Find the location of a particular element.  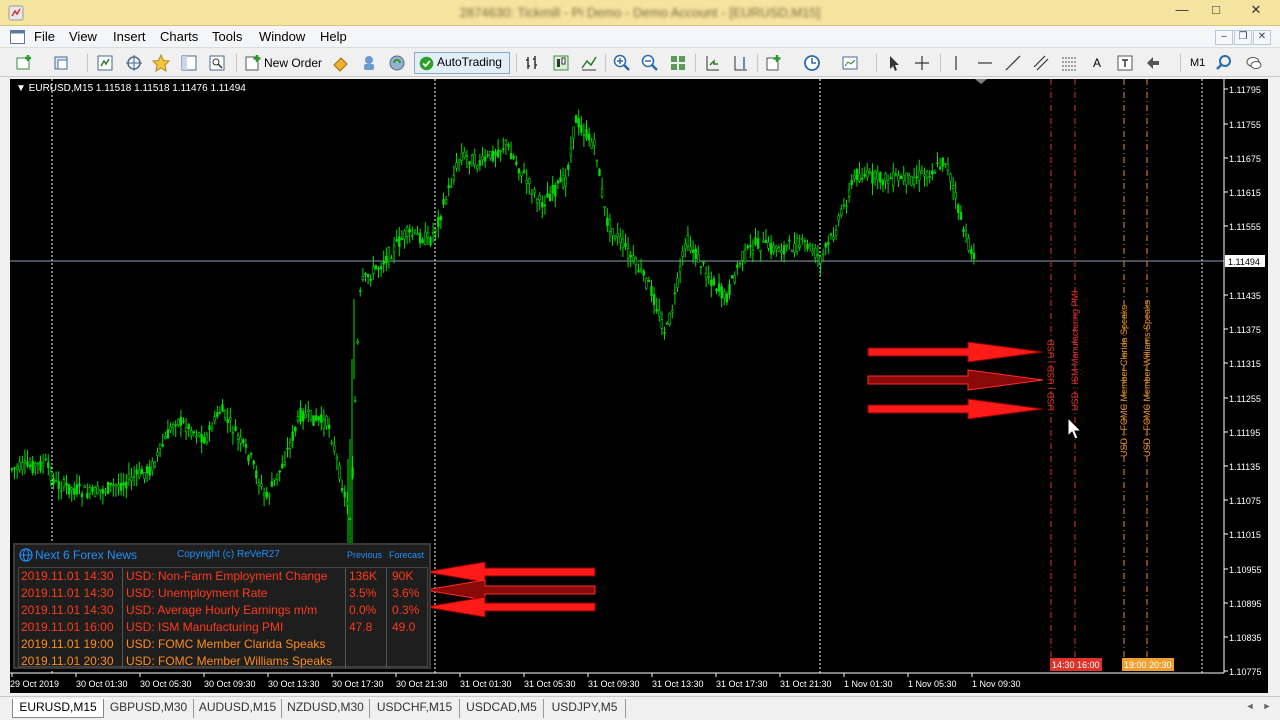

chart-window-icon is located at coordinates (17, 37).